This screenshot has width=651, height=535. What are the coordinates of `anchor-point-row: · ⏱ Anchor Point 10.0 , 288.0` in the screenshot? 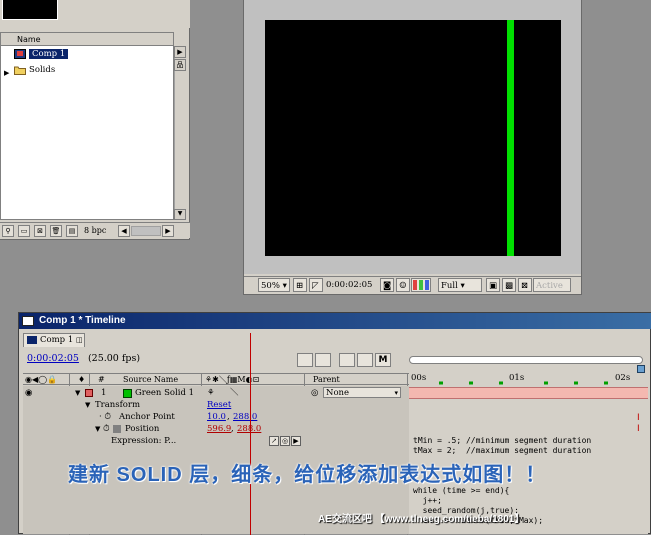 It's located at (216, 417).